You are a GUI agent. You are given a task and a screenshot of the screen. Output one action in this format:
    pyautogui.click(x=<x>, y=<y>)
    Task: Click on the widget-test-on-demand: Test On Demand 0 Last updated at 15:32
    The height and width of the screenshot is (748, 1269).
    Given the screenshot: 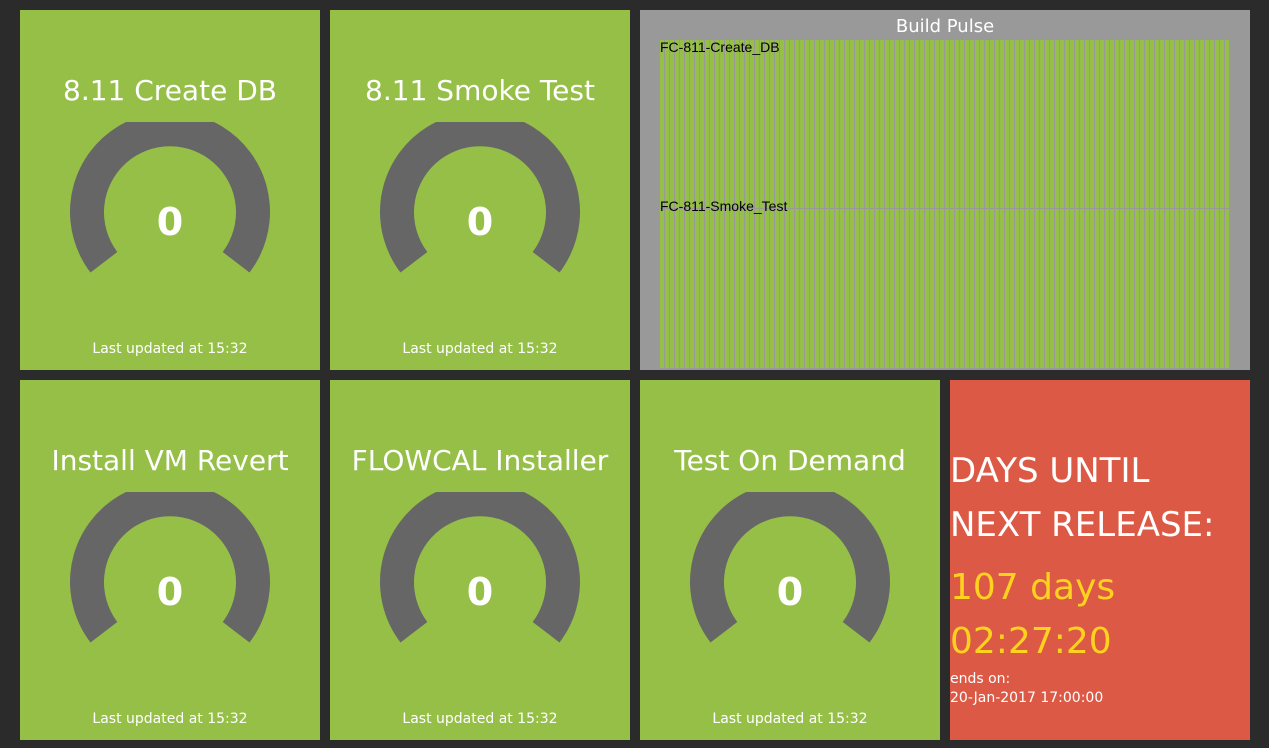 What is the action you would take?
    pyautogui.click(x=790, y=560)
    